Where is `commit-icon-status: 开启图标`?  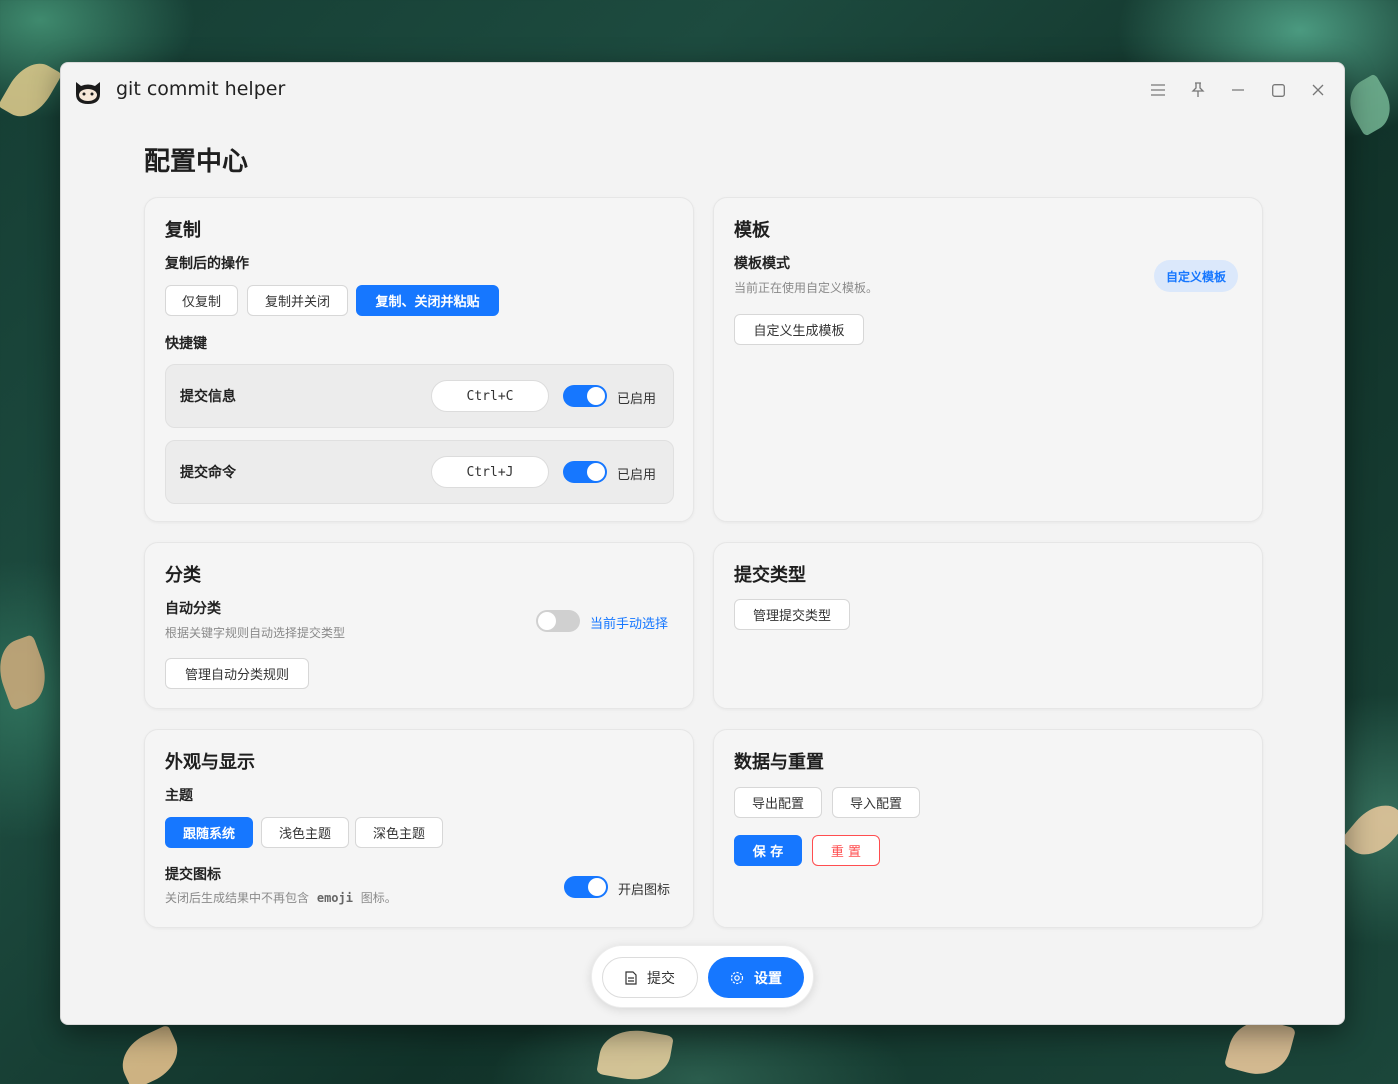
commit-icon-status: 开启图标 is located at coordinates (644, 890).